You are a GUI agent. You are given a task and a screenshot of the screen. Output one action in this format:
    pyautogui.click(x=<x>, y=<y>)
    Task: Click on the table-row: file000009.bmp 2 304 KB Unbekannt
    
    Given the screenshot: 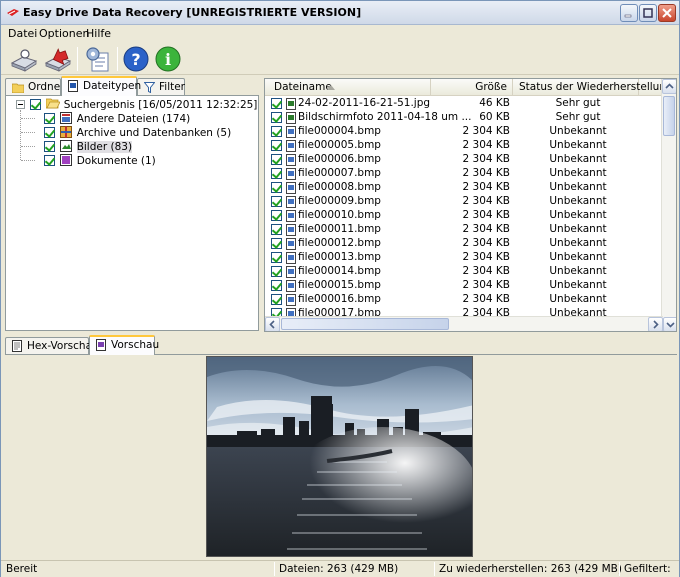 What is the action you would take?
    pyautogui.click(x=464, y=202)
    